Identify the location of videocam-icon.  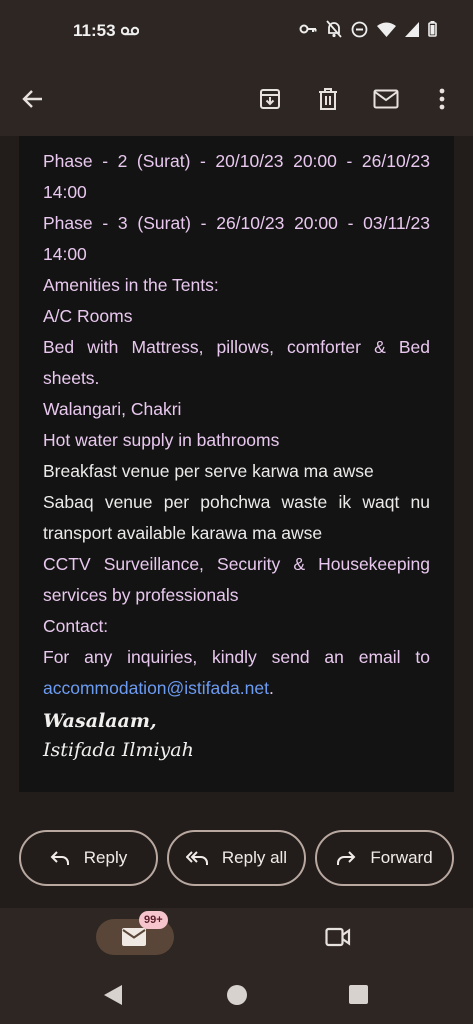
(338, 937).